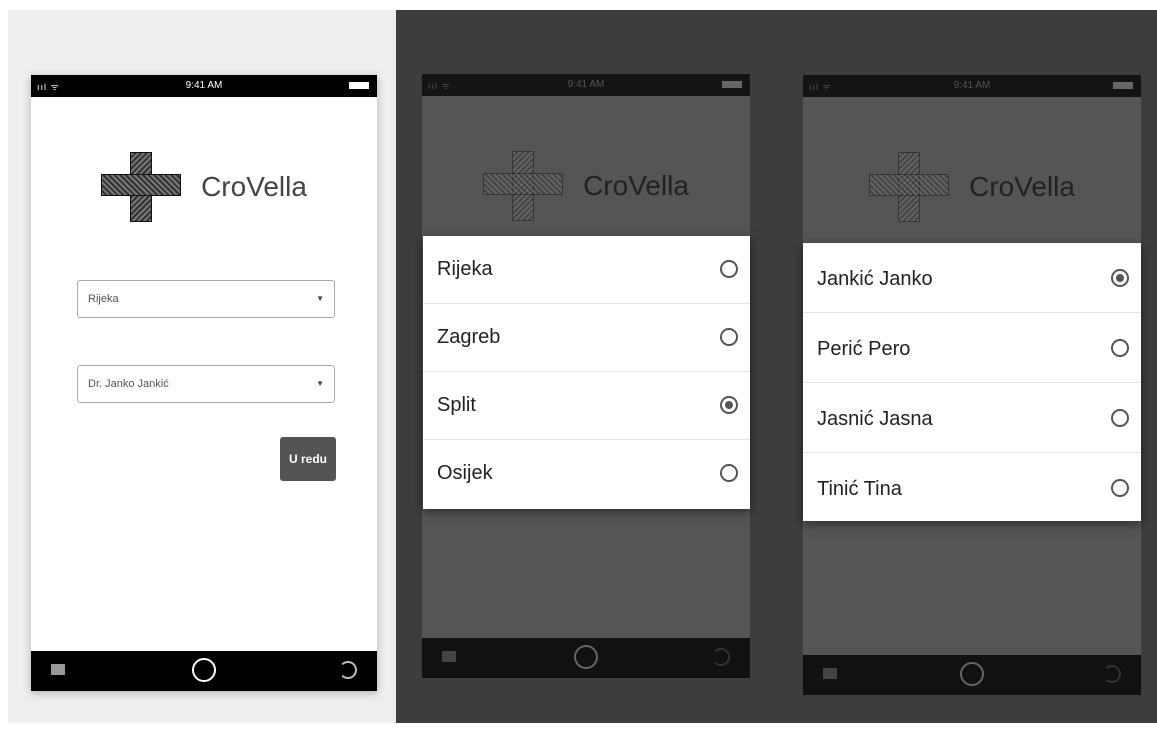 This screenshot has height=731, width=1157. I want to click on doctor-option: Tinić Tina, so click(972, 488).